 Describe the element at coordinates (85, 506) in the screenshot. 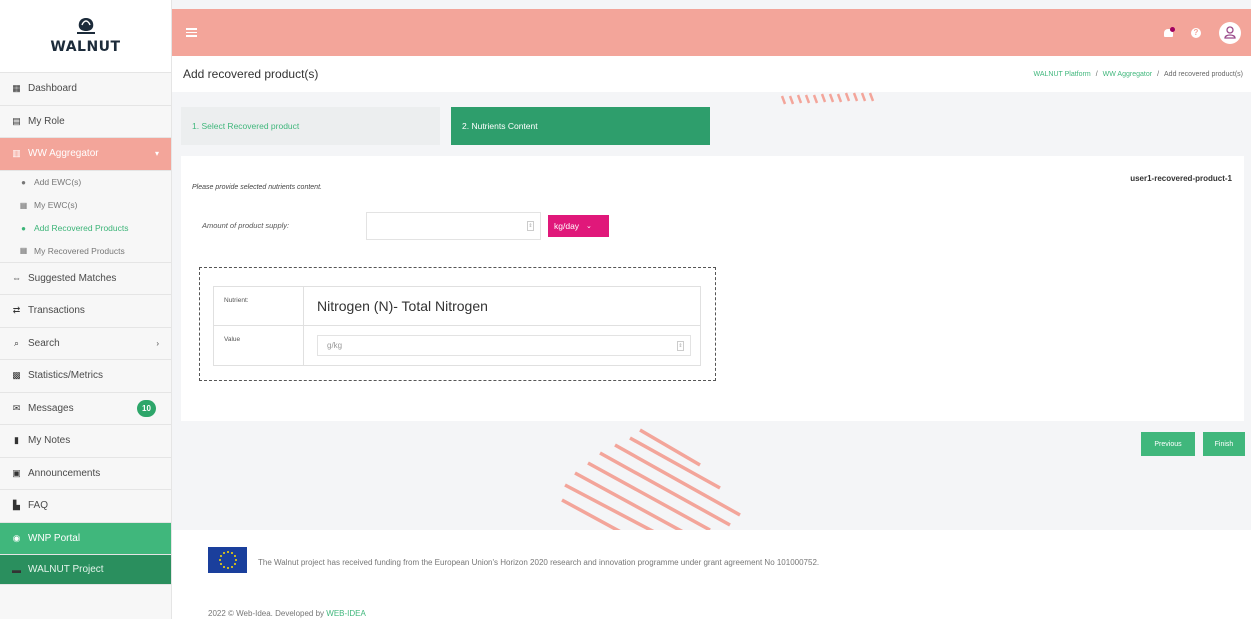

I see `sidebar-item-faq: ▙ FAQ` at that location.